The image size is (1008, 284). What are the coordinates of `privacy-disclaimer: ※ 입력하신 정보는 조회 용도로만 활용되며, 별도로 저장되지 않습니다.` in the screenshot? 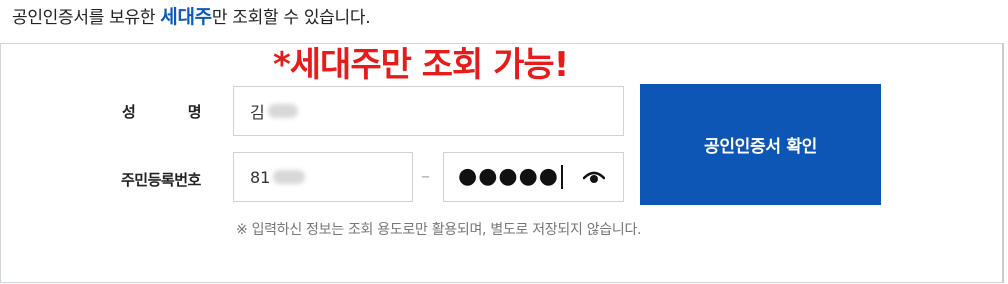 It's located at (439, 230).